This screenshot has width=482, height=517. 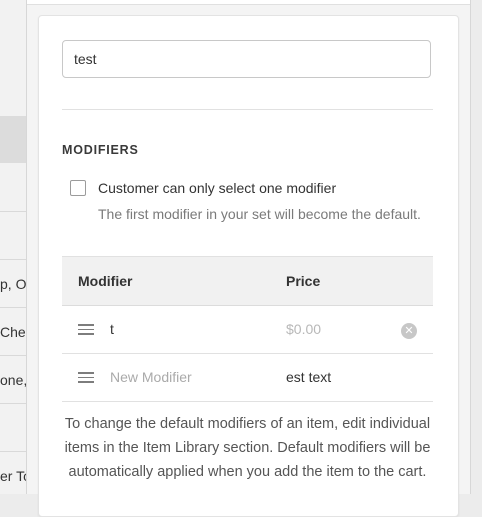 I want to click on modifier-price-input, so click(x=336, y=329).